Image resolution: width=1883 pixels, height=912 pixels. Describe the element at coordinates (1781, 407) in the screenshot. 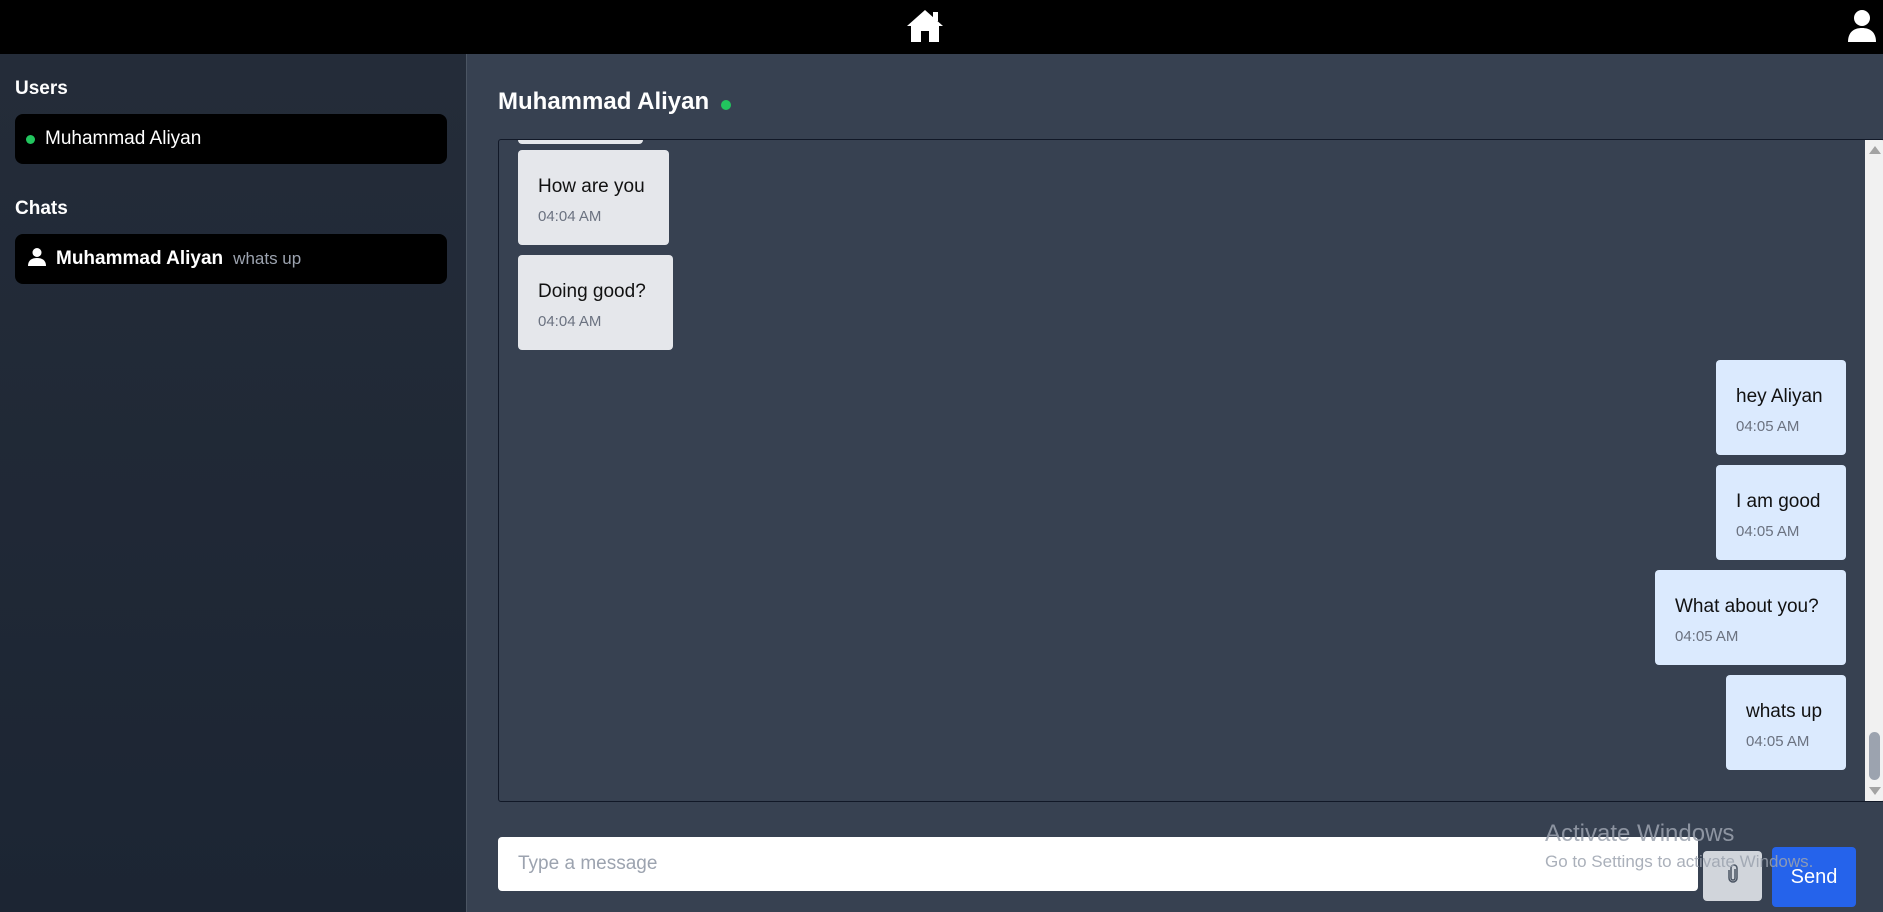

I see `message-outgoing: hey Aliyan 04:05 AM` at that location.